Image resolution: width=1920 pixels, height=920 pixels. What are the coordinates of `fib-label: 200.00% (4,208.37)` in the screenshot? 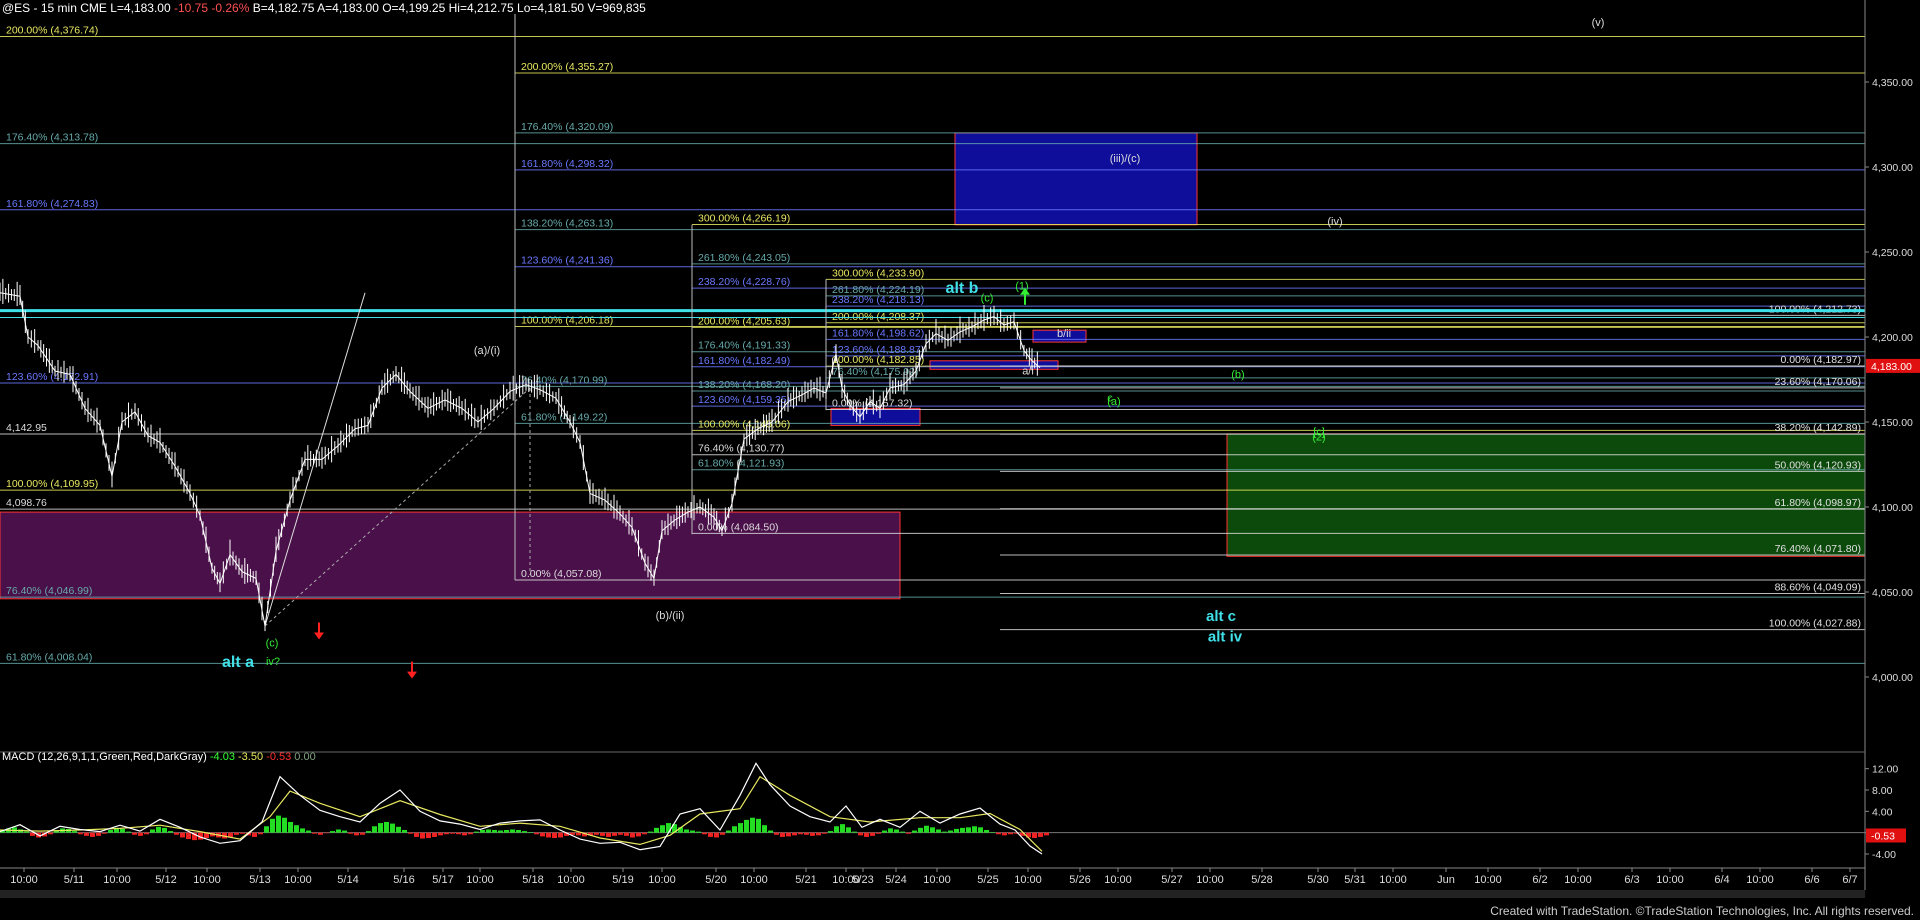 It's located at (878, 317).